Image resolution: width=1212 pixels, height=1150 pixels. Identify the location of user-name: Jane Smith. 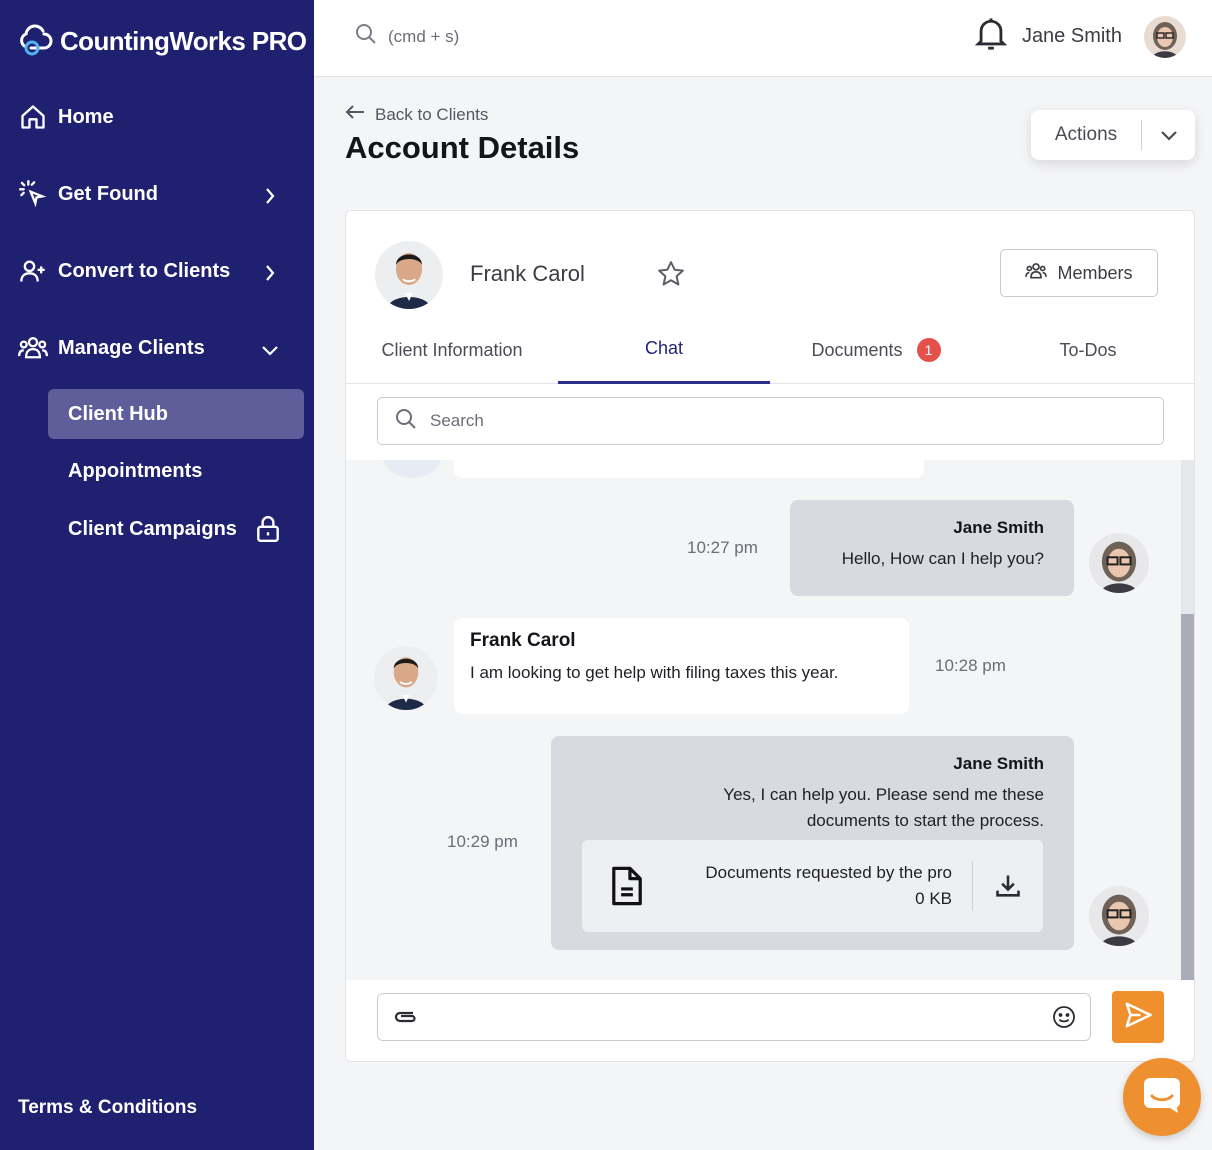
(1072, 36).